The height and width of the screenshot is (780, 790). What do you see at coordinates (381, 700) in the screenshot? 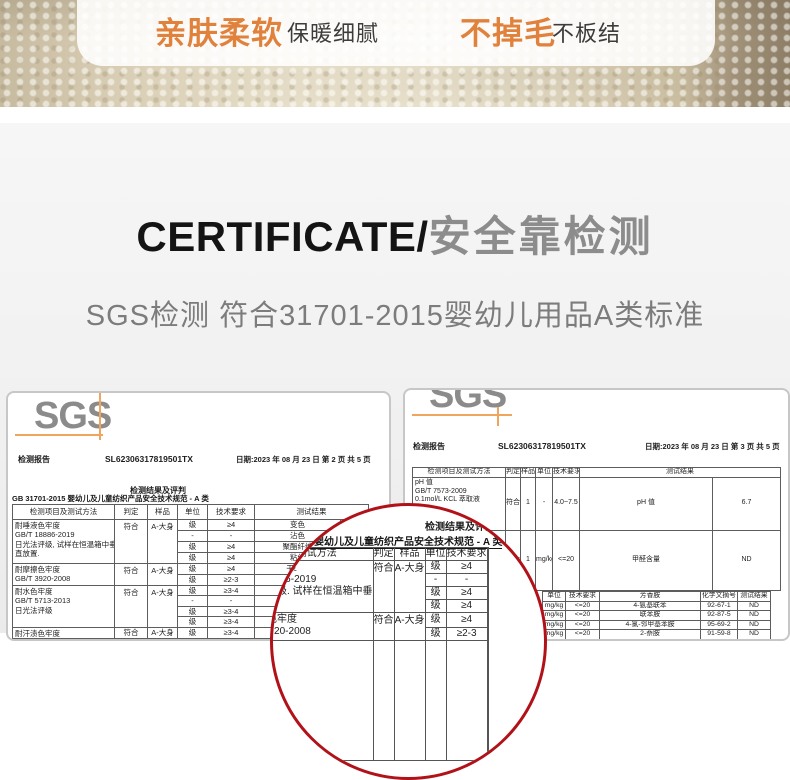
I see `table-row` at bounding box center [381, 700].